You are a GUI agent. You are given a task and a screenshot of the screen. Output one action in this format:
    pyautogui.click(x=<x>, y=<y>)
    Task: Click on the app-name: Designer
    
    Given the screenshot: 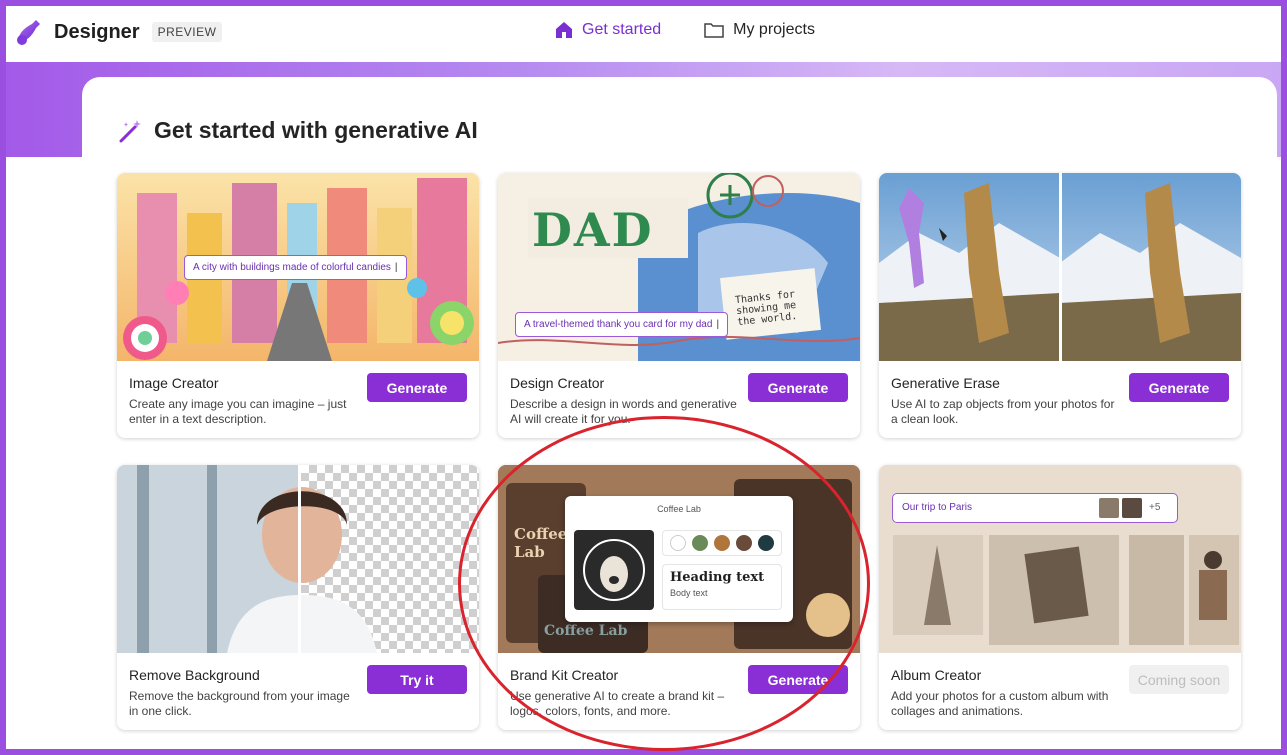 What is the action you would take?
    pyautogui.click(x=97, y=31)
    